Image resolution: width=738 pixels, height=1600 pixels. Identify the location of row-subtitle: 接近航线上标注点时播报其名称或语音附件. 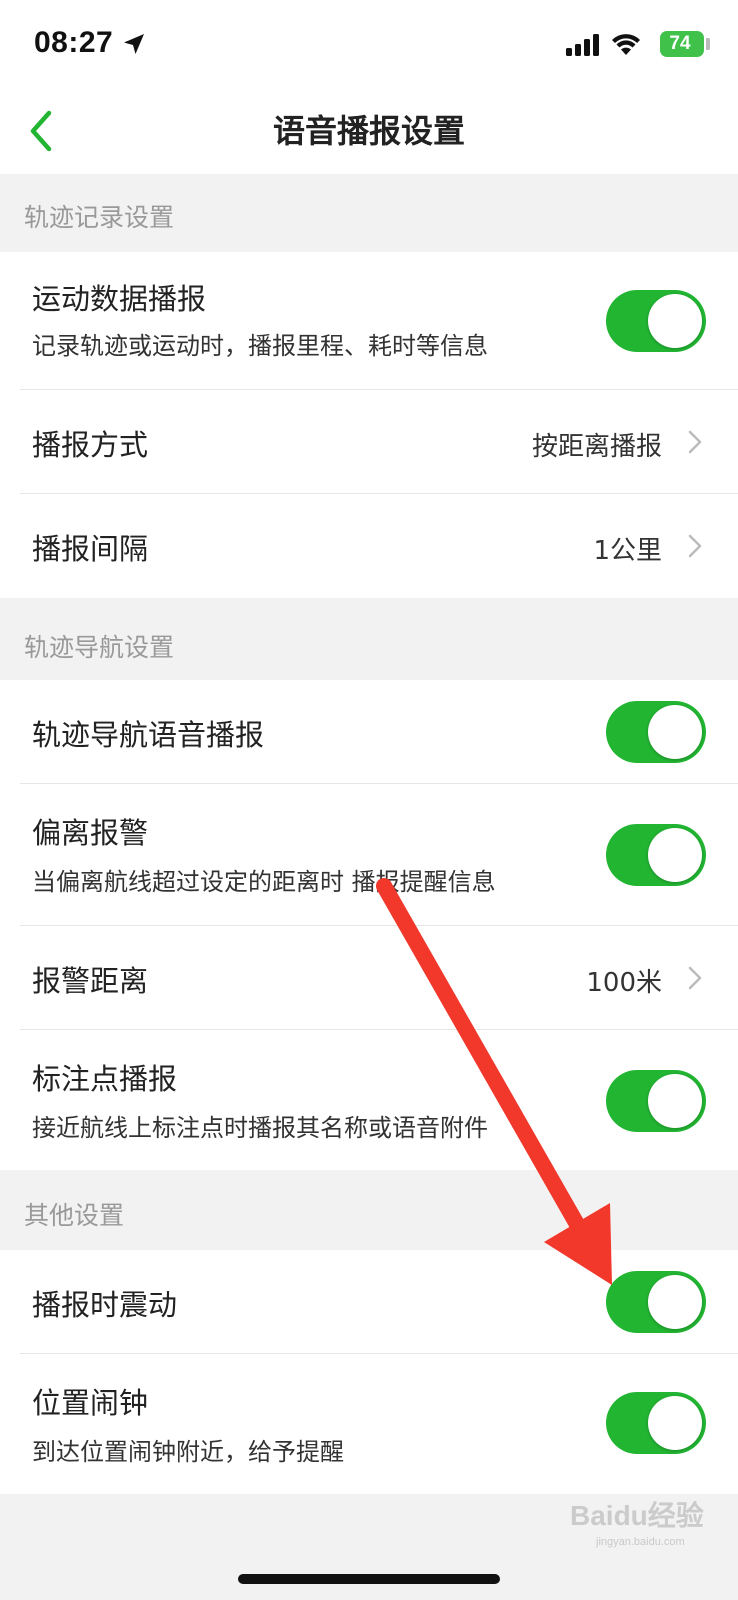
(260, 1128).